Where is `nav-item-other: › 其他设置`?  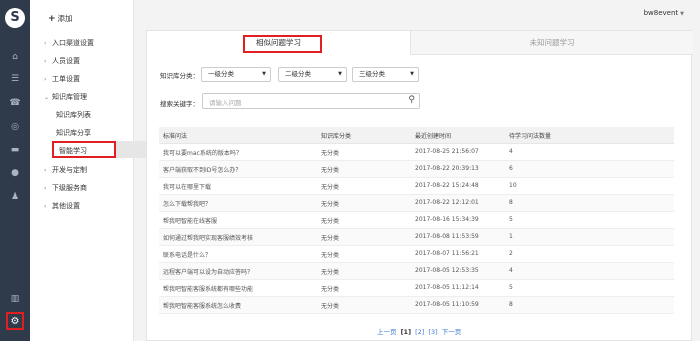 nav-item-other: › 其他设置 is located at coordinates (62, 206).